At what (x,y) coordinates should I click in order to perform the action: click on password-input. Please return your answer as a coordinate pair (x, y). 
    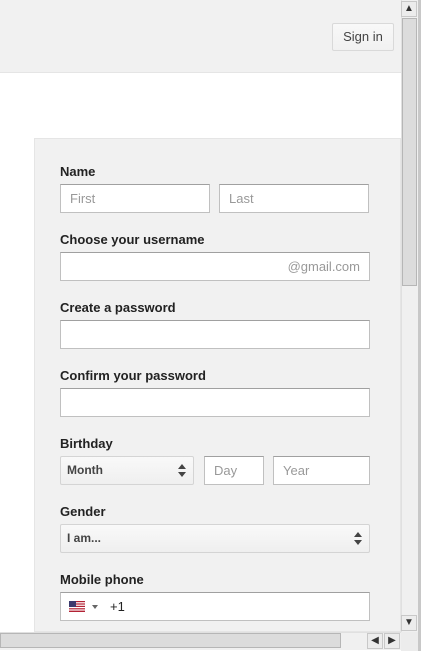
    Looking at the image, I should click on (215, 334).